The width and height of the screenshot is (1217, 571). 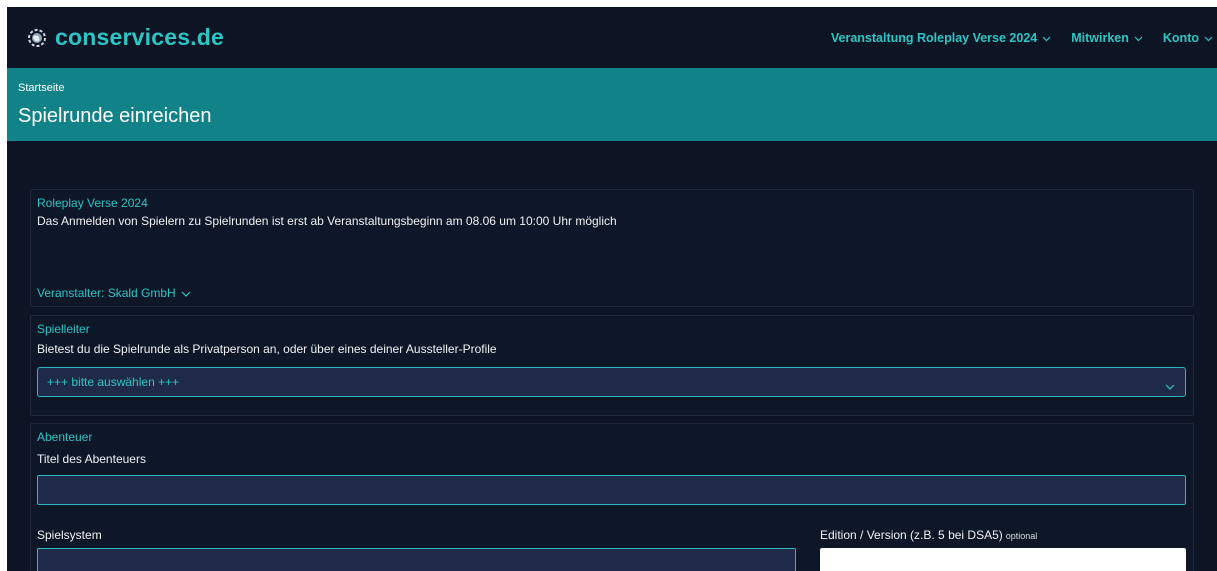 I want to click on nav-item-label: Konto, so click(x=1180, y=37).